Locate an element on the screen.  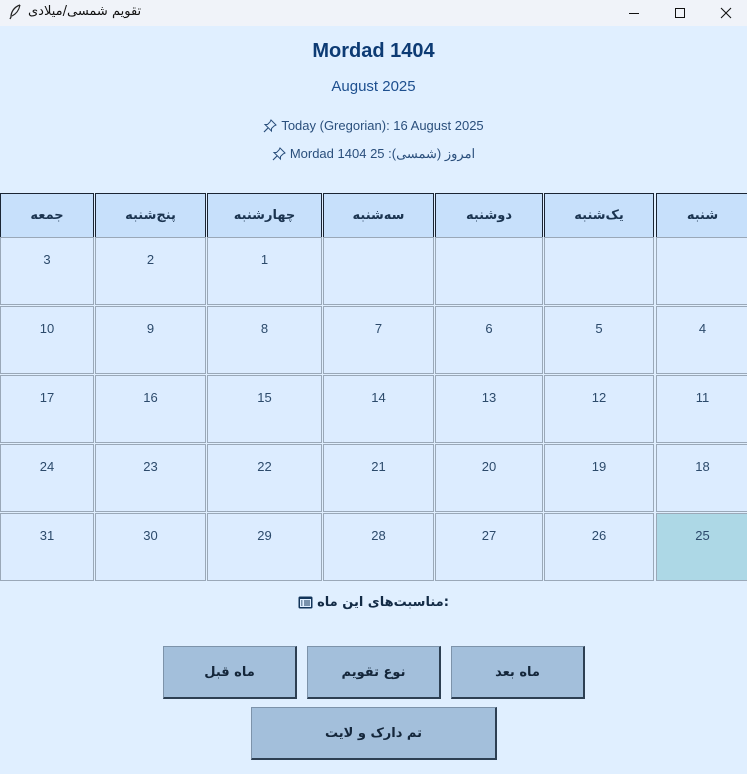
calendar-list-icon is located at coordinates (305, 602).